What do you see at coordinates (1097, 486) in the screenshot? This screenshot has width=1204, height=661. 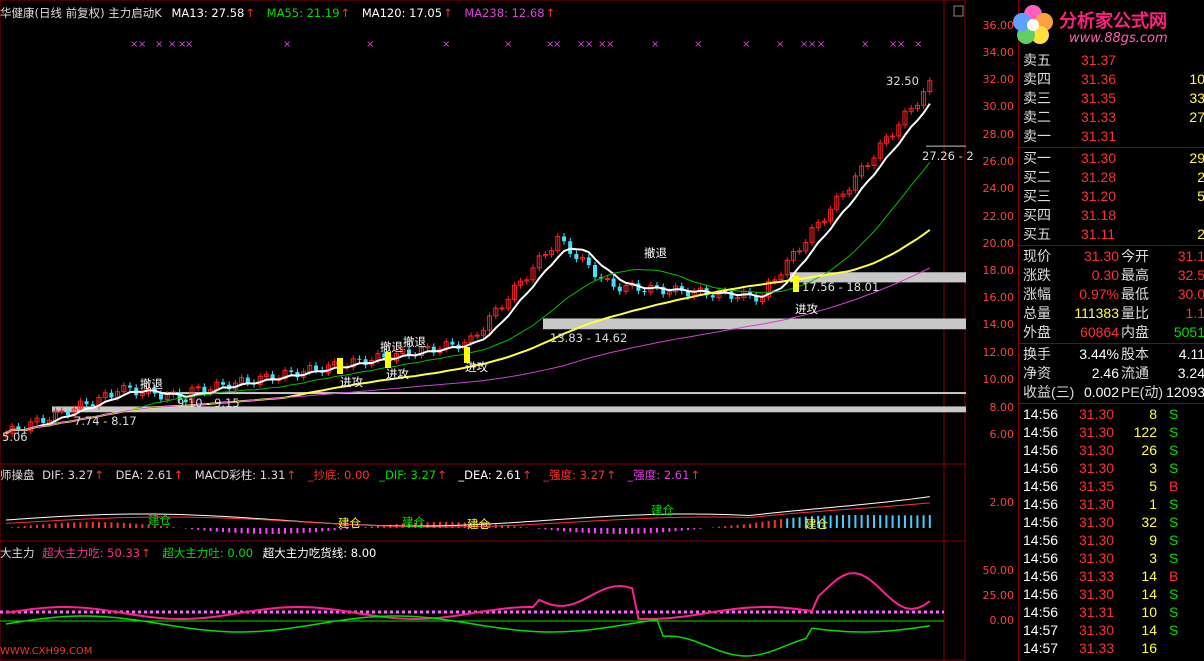 I see `tick-price: 31.35` at bounding box center [1097, 486].